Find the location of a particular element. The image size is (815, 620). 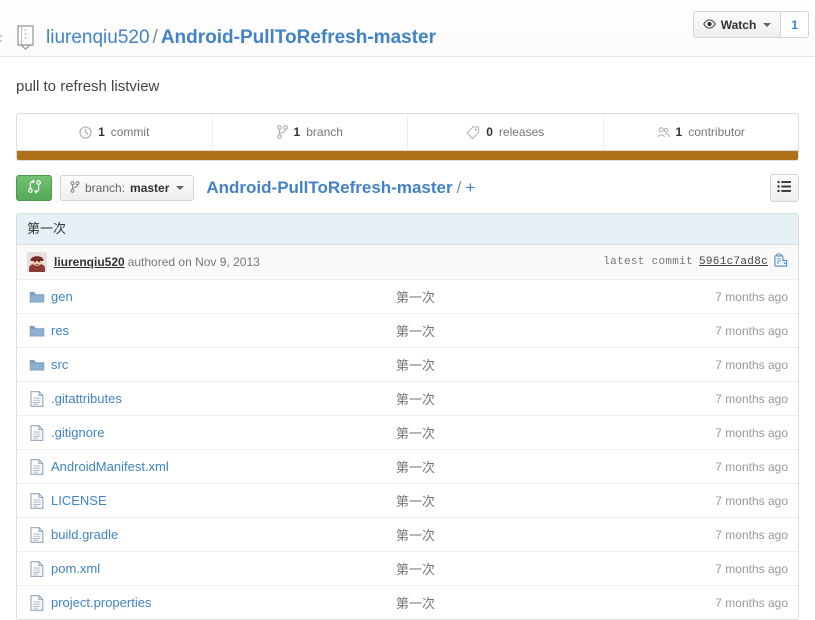

file-link: build.gradle is located at coordinates (84, 534).